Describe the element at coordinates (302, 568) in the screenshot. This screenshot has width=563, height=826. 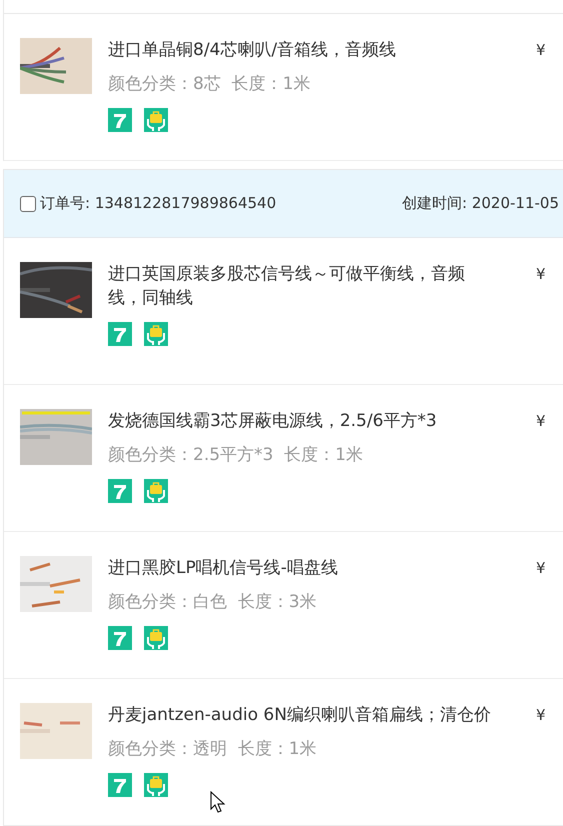
I see `product-title: 进口黑胶LP唱机信号线-唱盘线` at that location.